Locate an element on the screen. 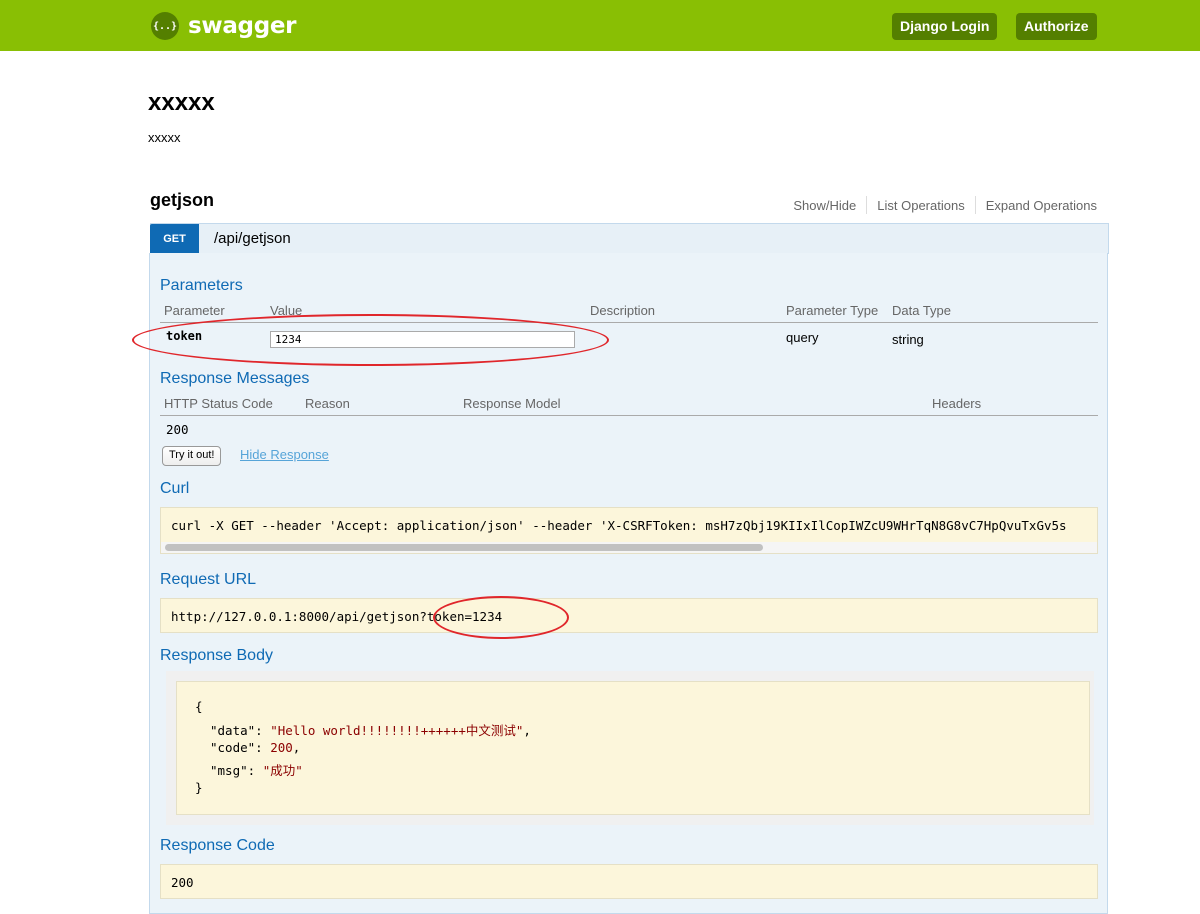 Image resolution: width=1200 pixels, height=914 pixels. response-body-title: Response Body is located at coordinates (216, 655).